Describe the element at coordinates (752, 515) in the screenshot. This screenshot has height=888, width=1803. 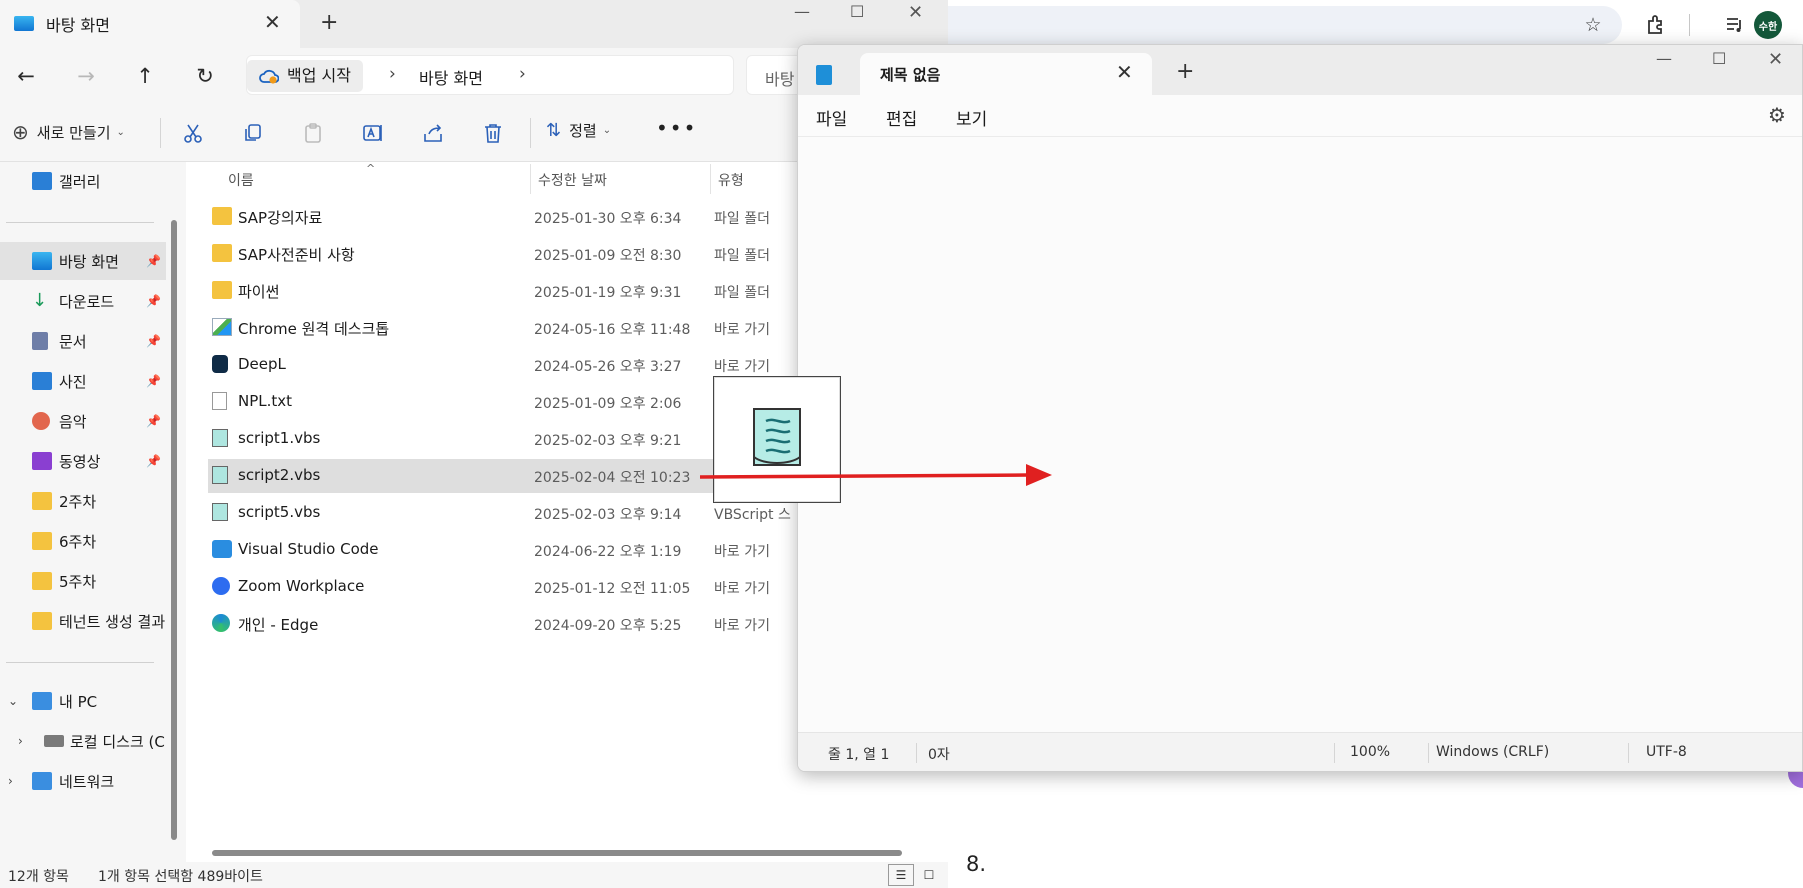
I see `file-type: VBScript 스` at that location.